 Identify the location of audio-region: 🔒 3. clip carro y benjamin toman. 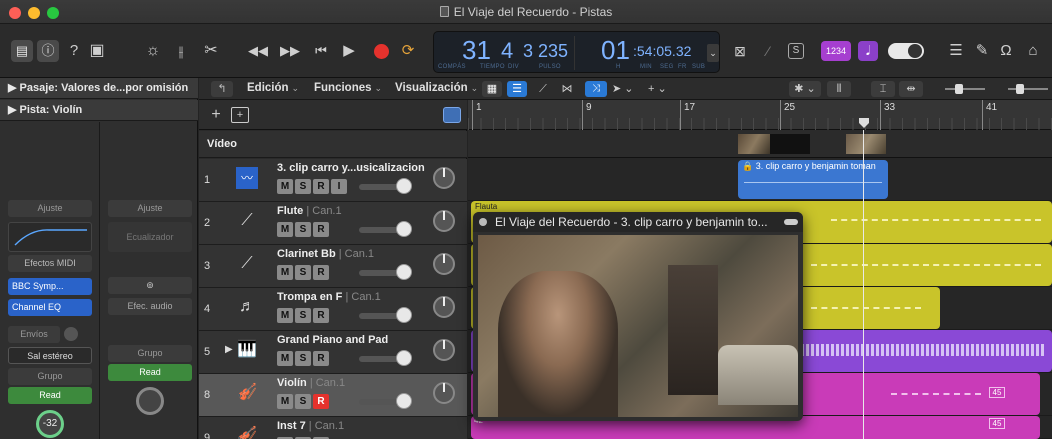
(813, 179).